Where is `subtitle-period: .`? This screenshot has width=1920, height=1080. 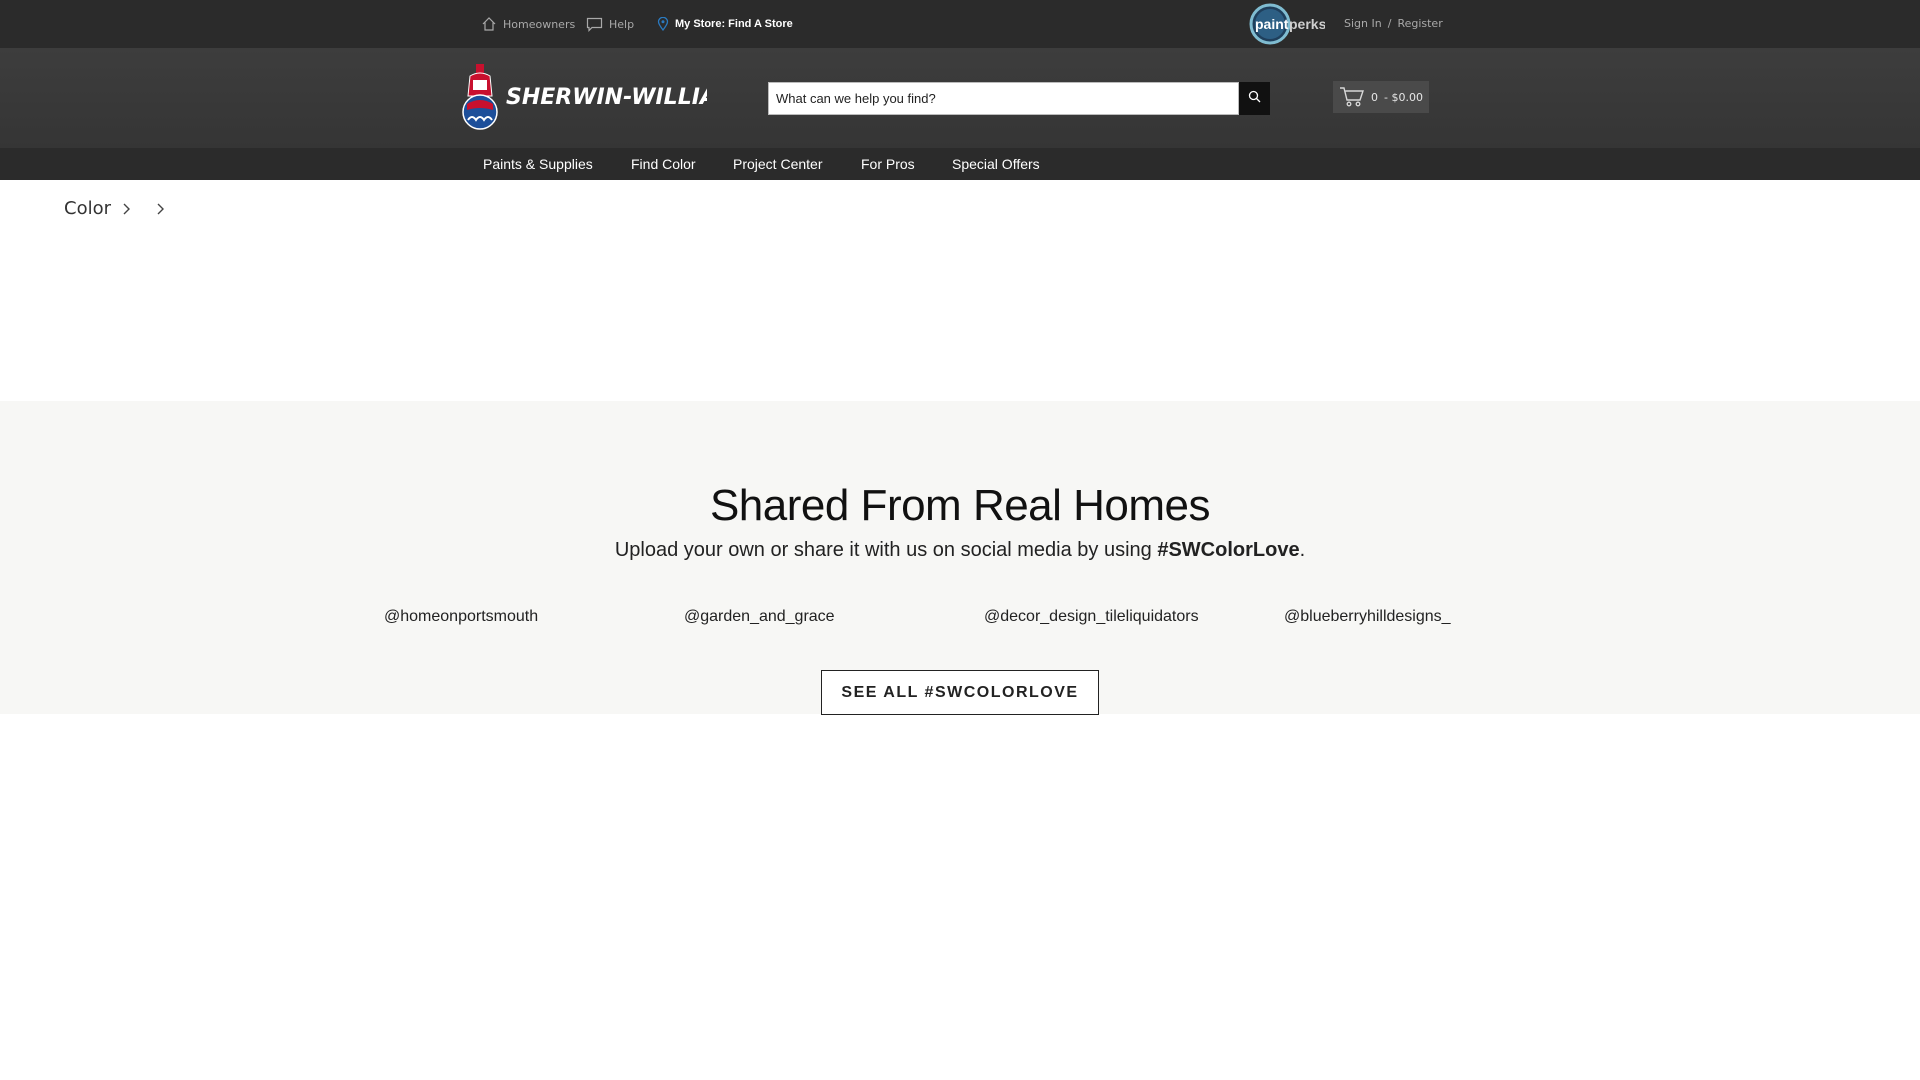 subtitle-period: . is located at coordinates (1302, 550).